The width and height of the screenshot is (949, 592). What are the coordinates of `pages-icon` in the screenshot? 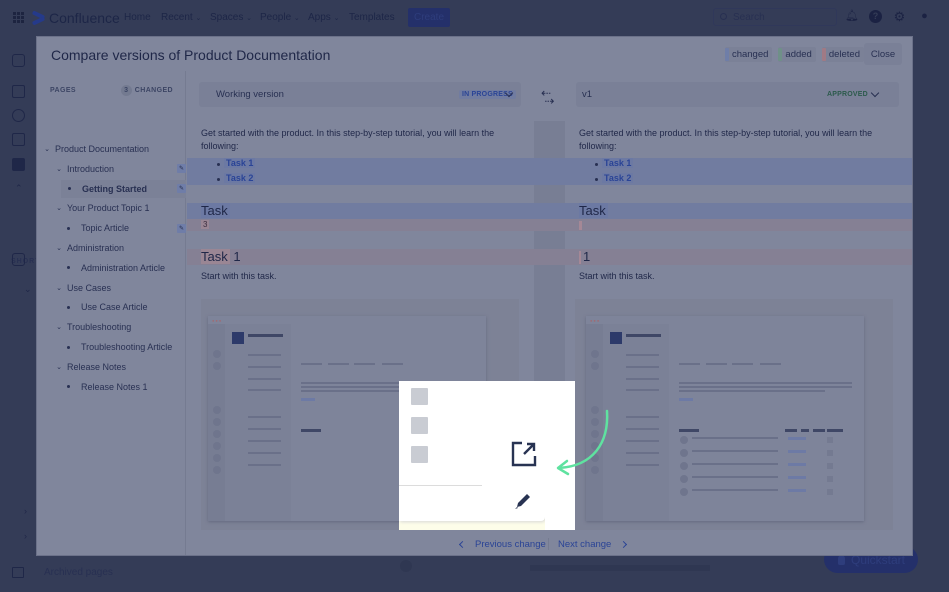 It's located at (18, 139).